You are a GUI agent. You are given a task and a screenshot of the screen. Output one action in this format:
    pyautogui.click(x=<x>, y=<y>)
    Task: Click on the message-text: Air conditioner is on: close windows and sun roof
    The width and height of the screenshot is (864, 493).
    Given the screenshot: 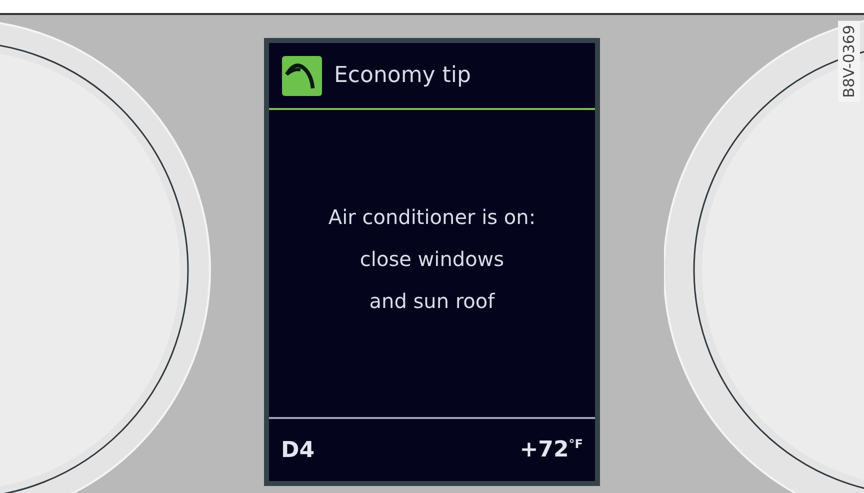 What is the action you would take?
    pyautogui.click(x=432, y=259)
    